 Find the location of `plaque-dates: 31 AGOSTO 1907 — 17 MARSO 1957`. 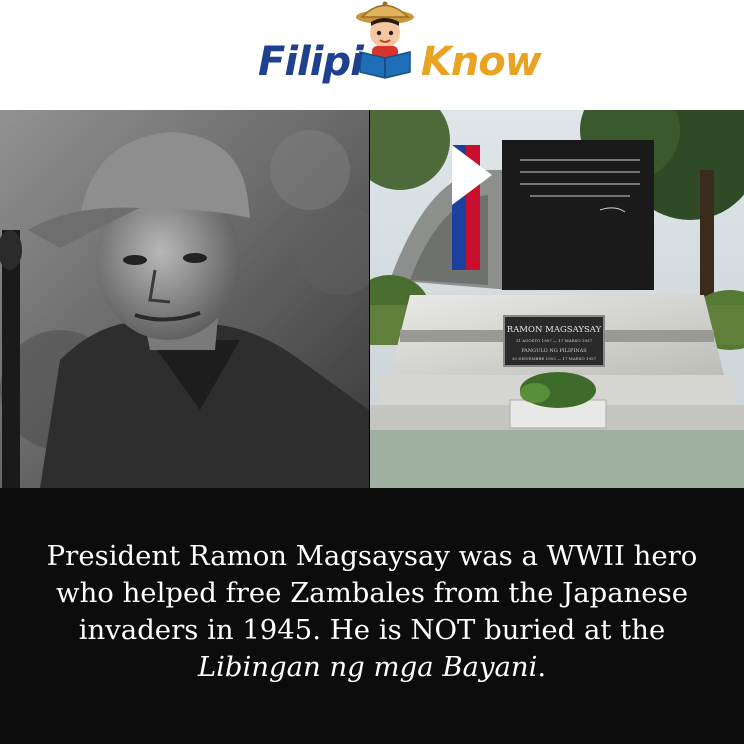

plaque-dates: 31 AGOSTO 1907 — 17 MARSO 1957 is located at coordinates (554, 340).